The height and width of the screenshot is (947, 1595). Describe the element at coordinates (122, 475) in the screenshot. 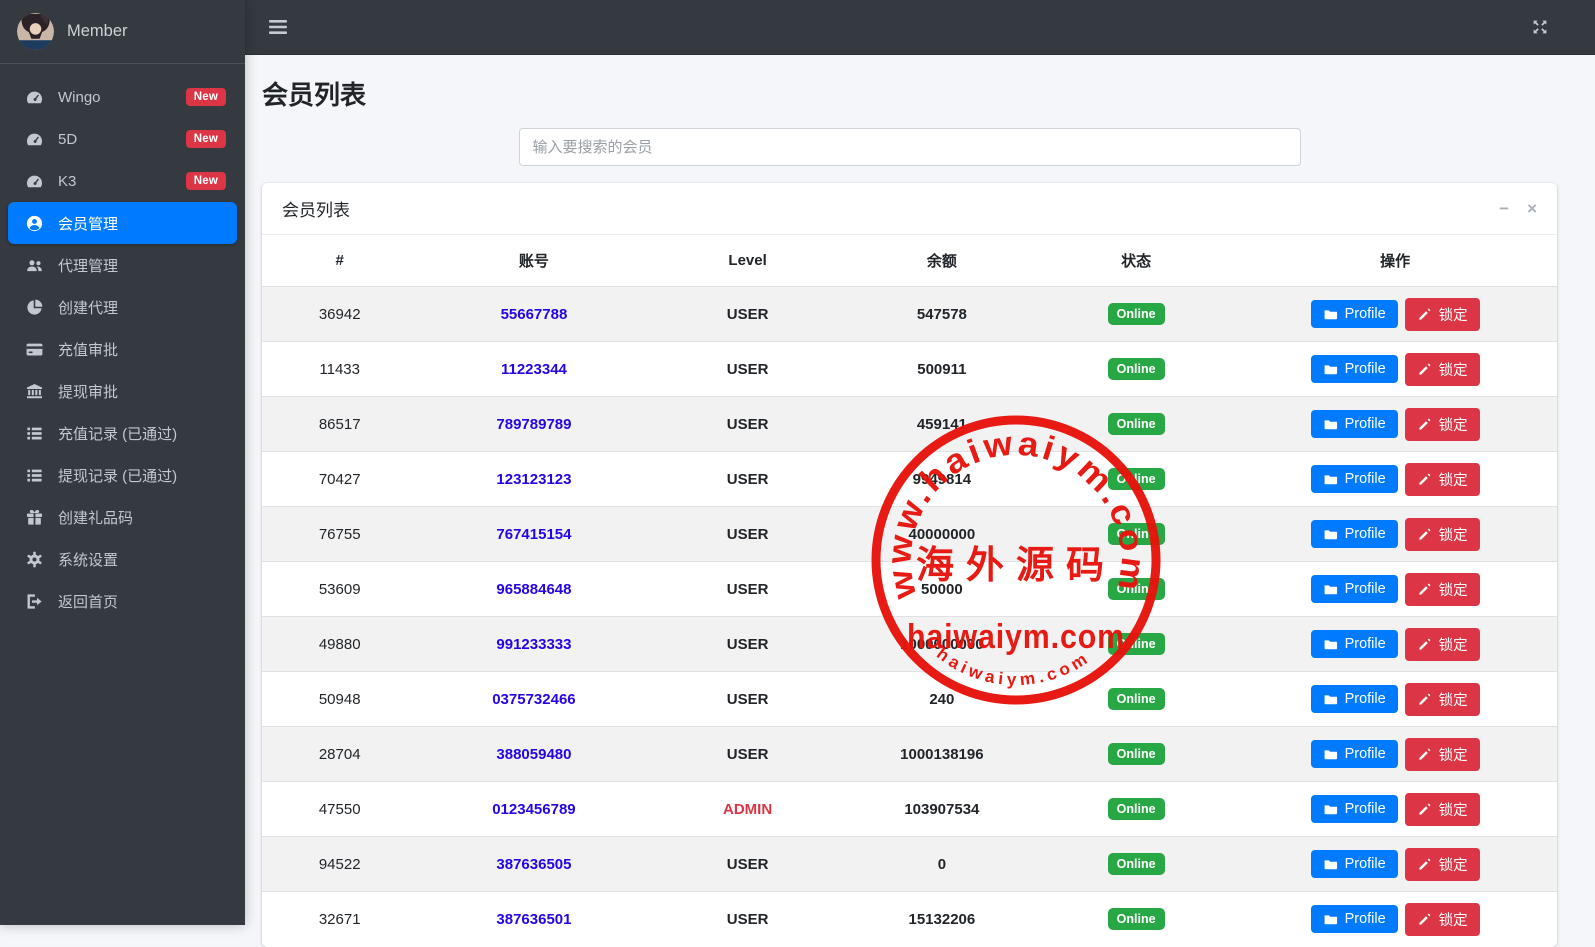

I see `sidebar-item-9: 提现记录 (已通过)` at that location.